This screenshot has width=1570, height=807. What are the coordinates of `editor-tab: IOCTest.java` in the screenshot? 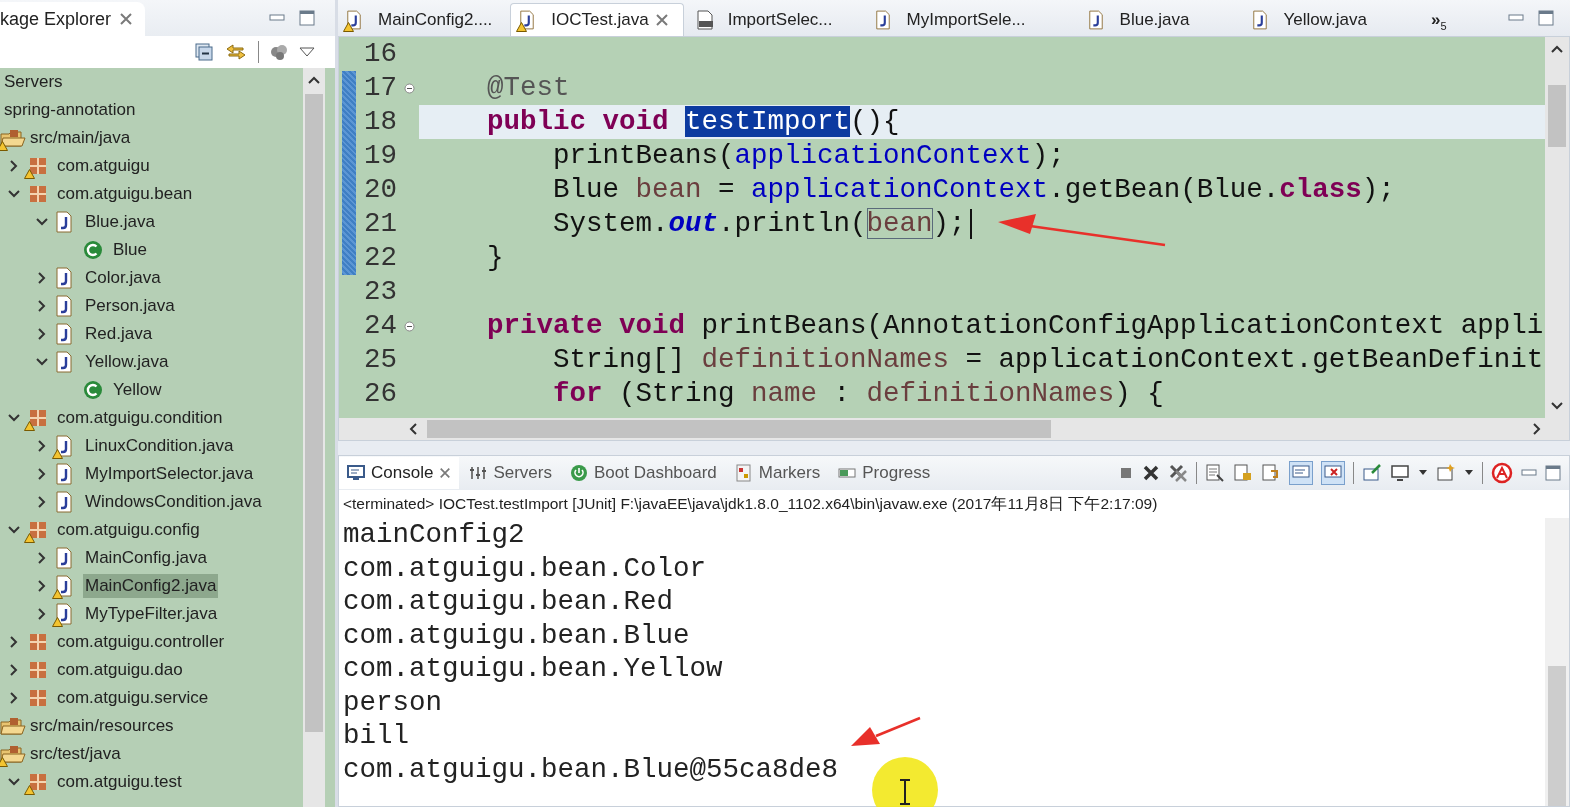 It's located at (597, 19).